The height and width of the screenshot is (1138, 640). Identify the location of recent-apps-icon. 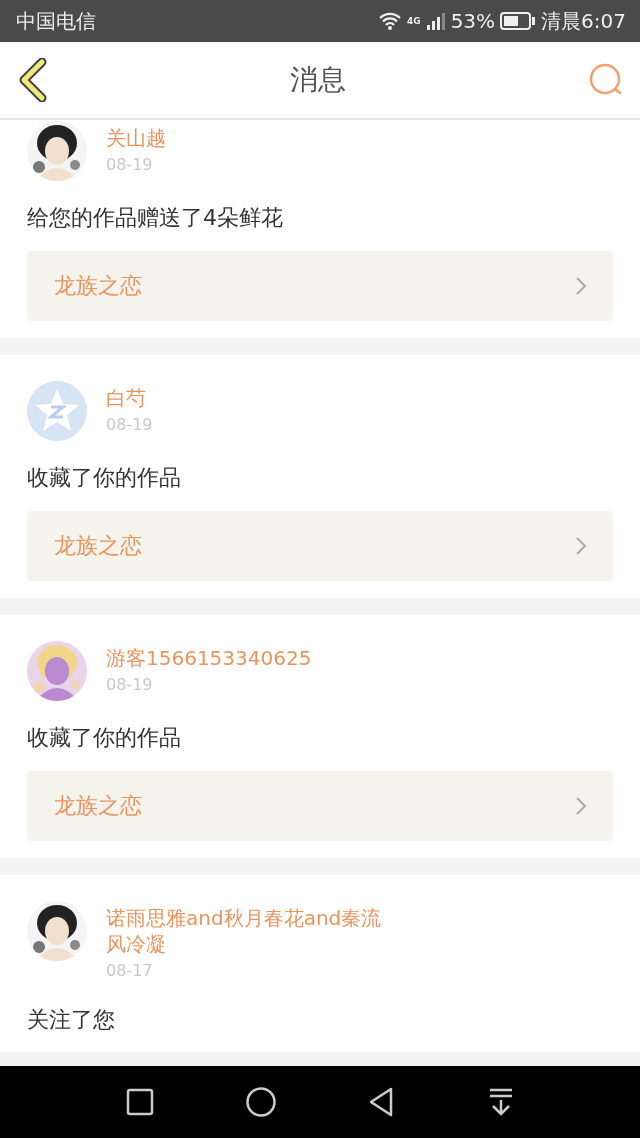
(140, 1102).